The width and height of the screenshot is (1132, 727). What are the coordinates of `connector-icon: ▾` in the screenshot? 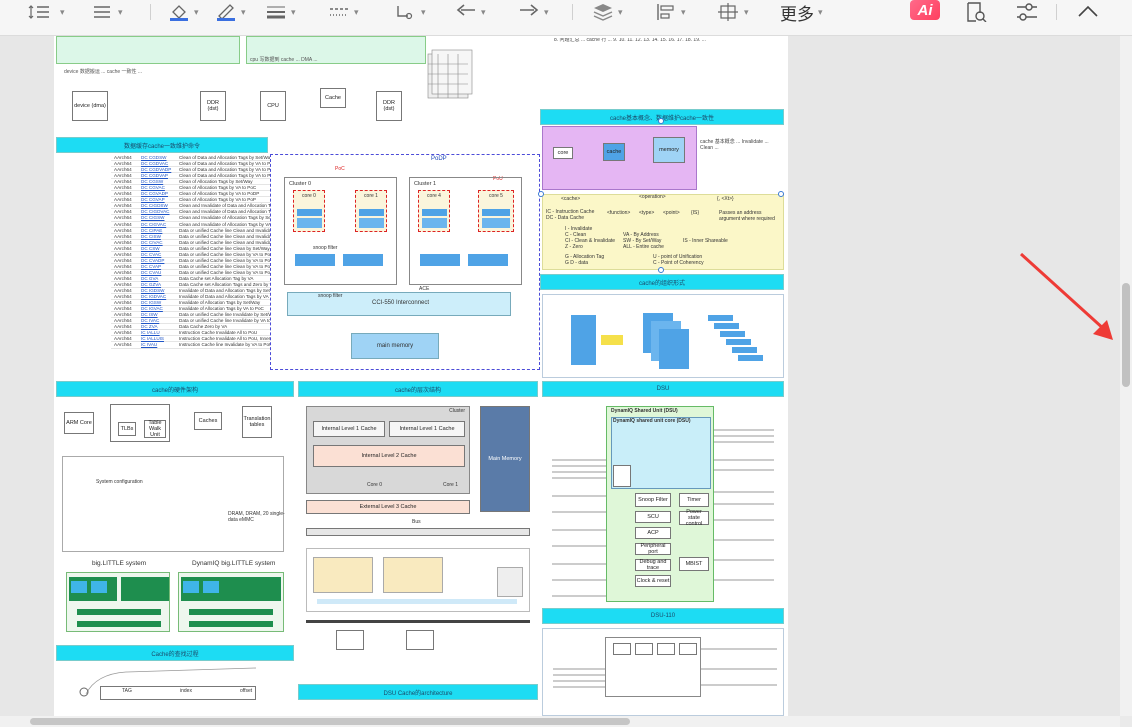 It's located at (410, 12).